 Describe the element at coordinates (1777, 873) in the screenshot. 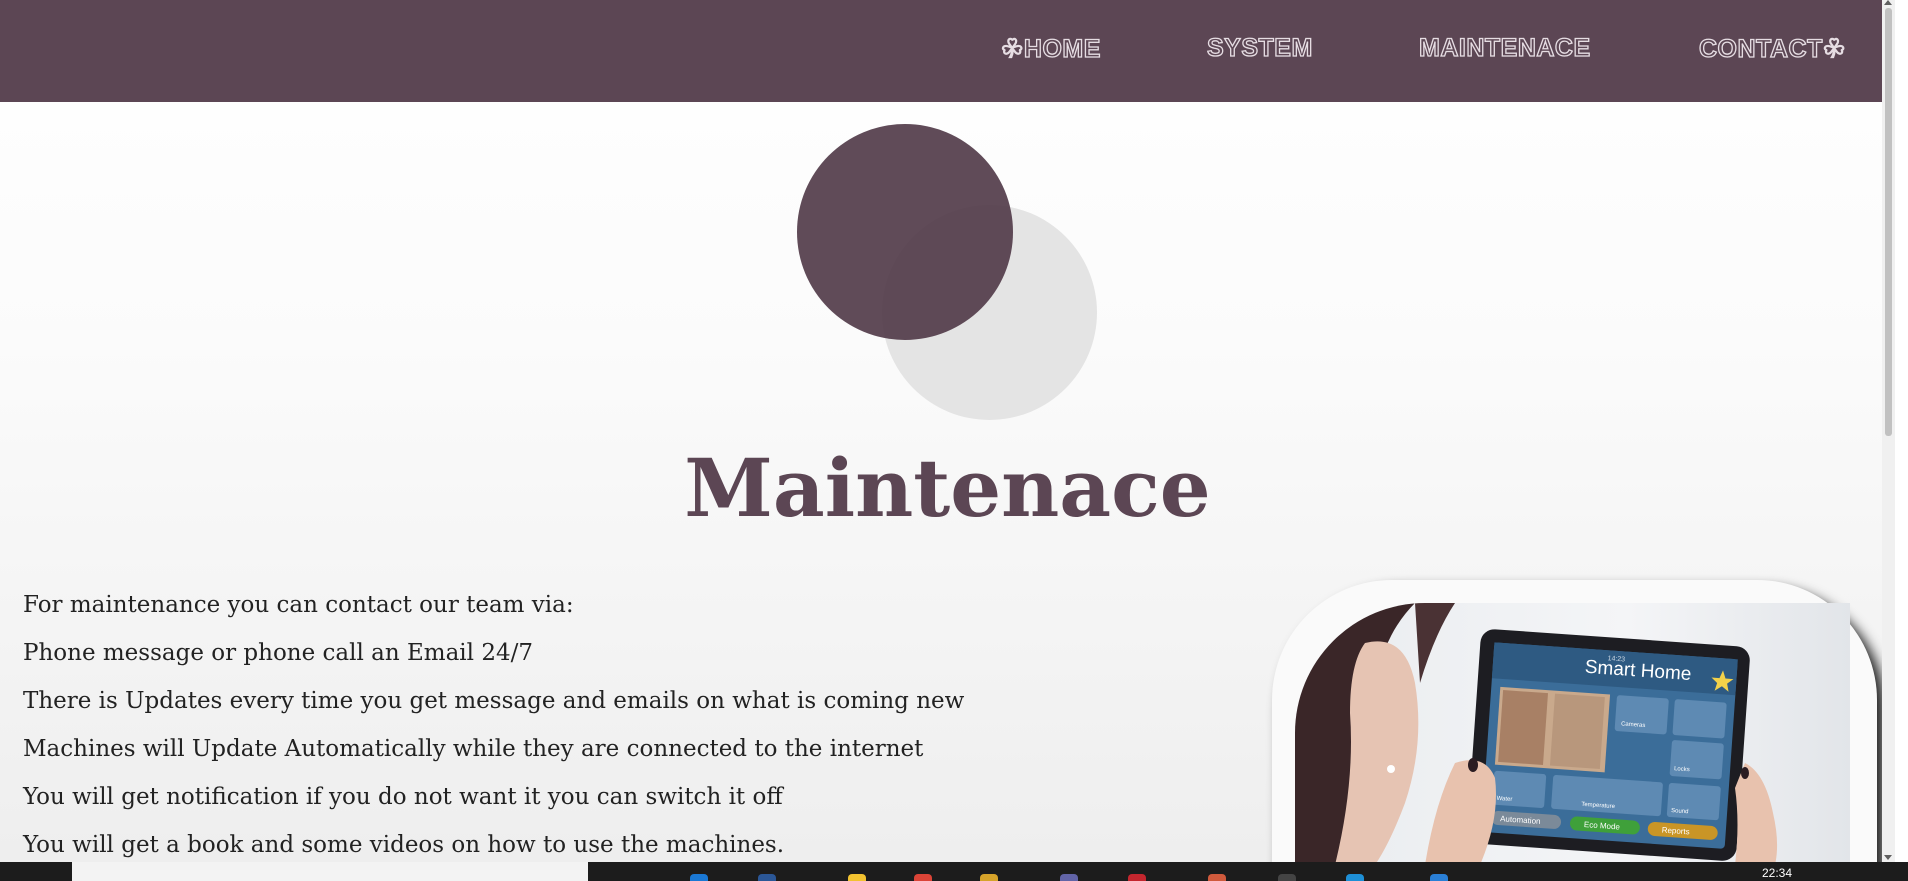

I see `taskbar-clock: 22:34` at that location.